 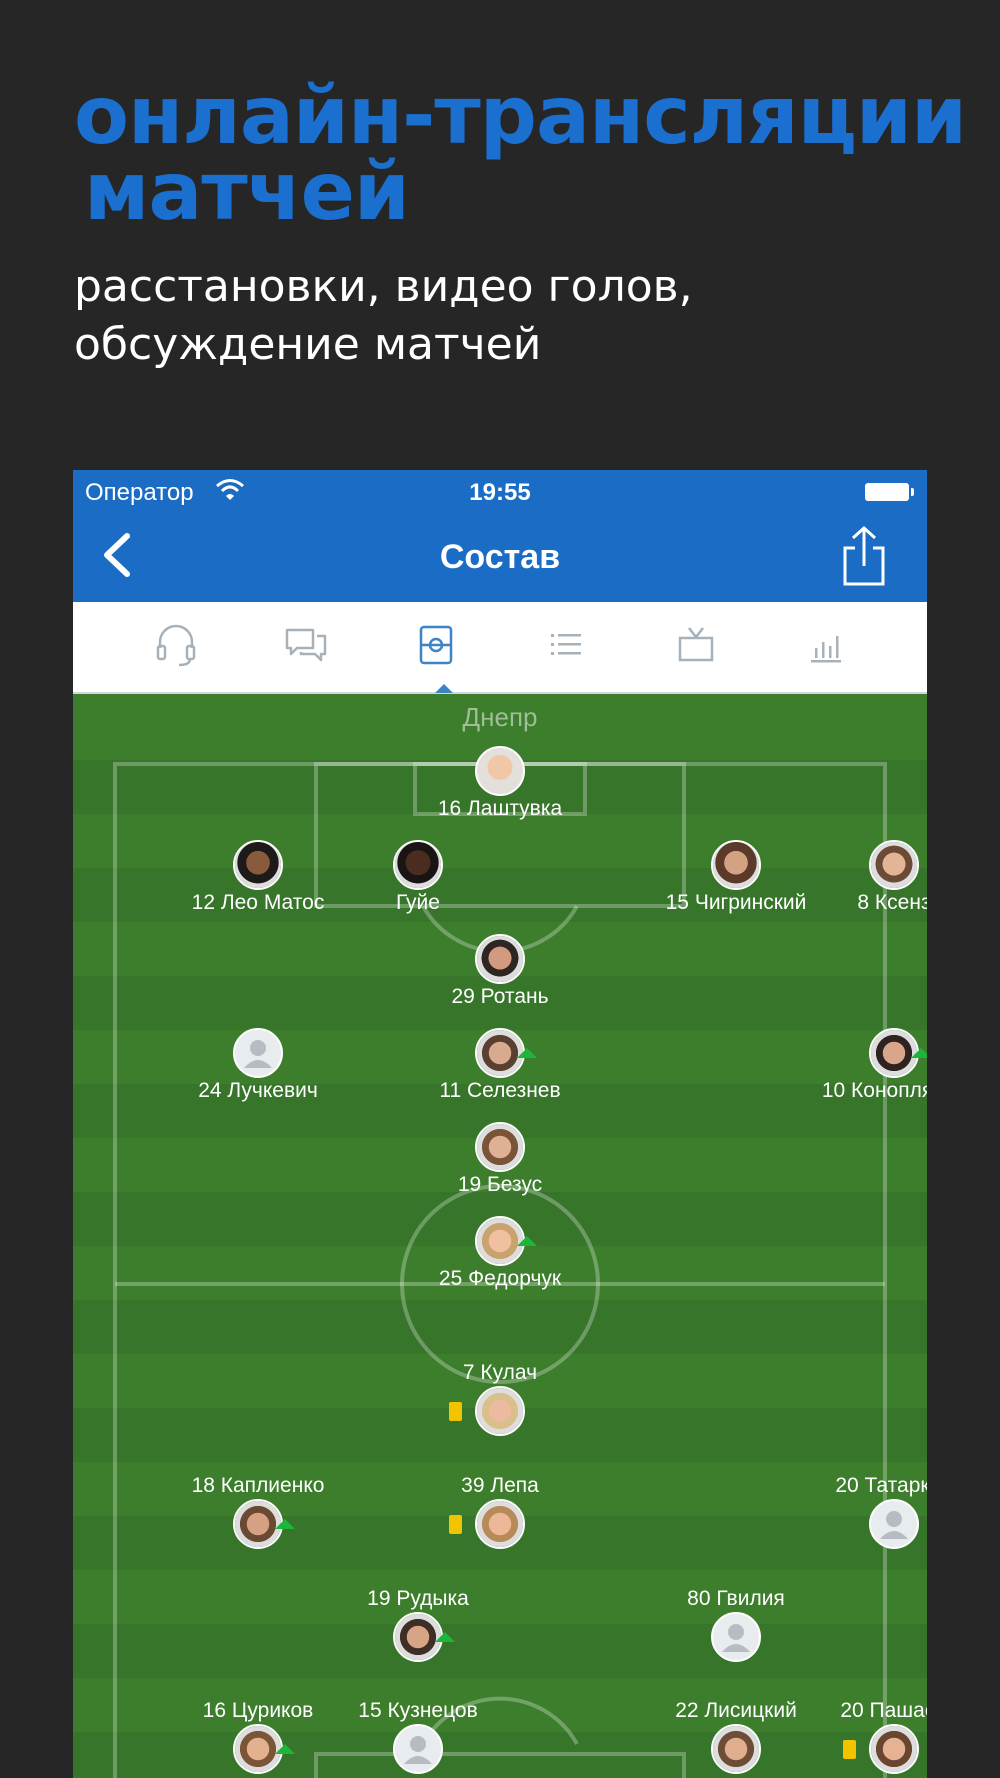 I want to click on player-home-11: 25 Федорчук, so click(x=500, y=1254).